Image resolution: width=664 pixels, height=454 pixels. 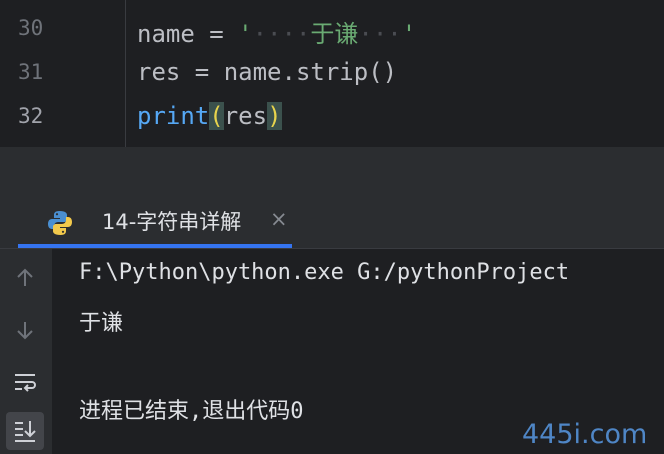 What do you see at coordinates (31, 116) in the screenshot?
I see `line-number: 32` at bounding box center [31, 116].